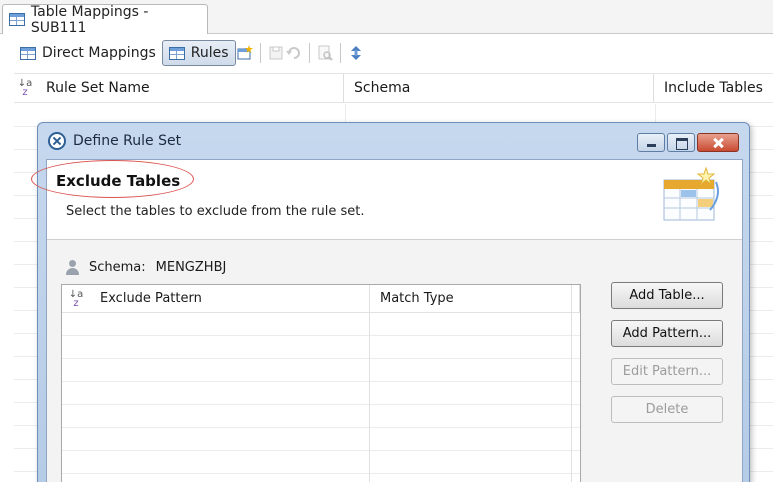  I want to click on editor-tab-bar: Table Mappings - SUB111, so click(386, 18).